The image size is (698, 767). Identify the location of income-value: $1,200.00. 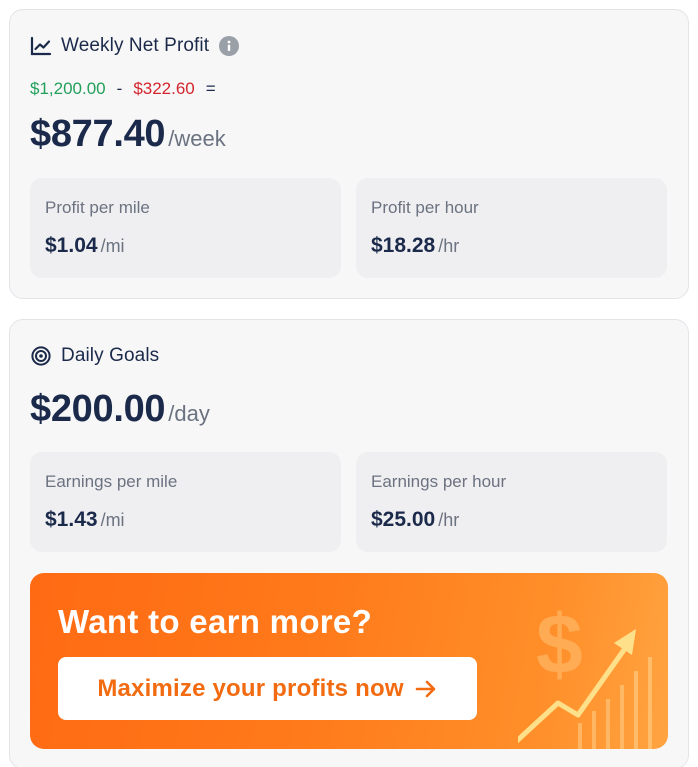
(68, 88).